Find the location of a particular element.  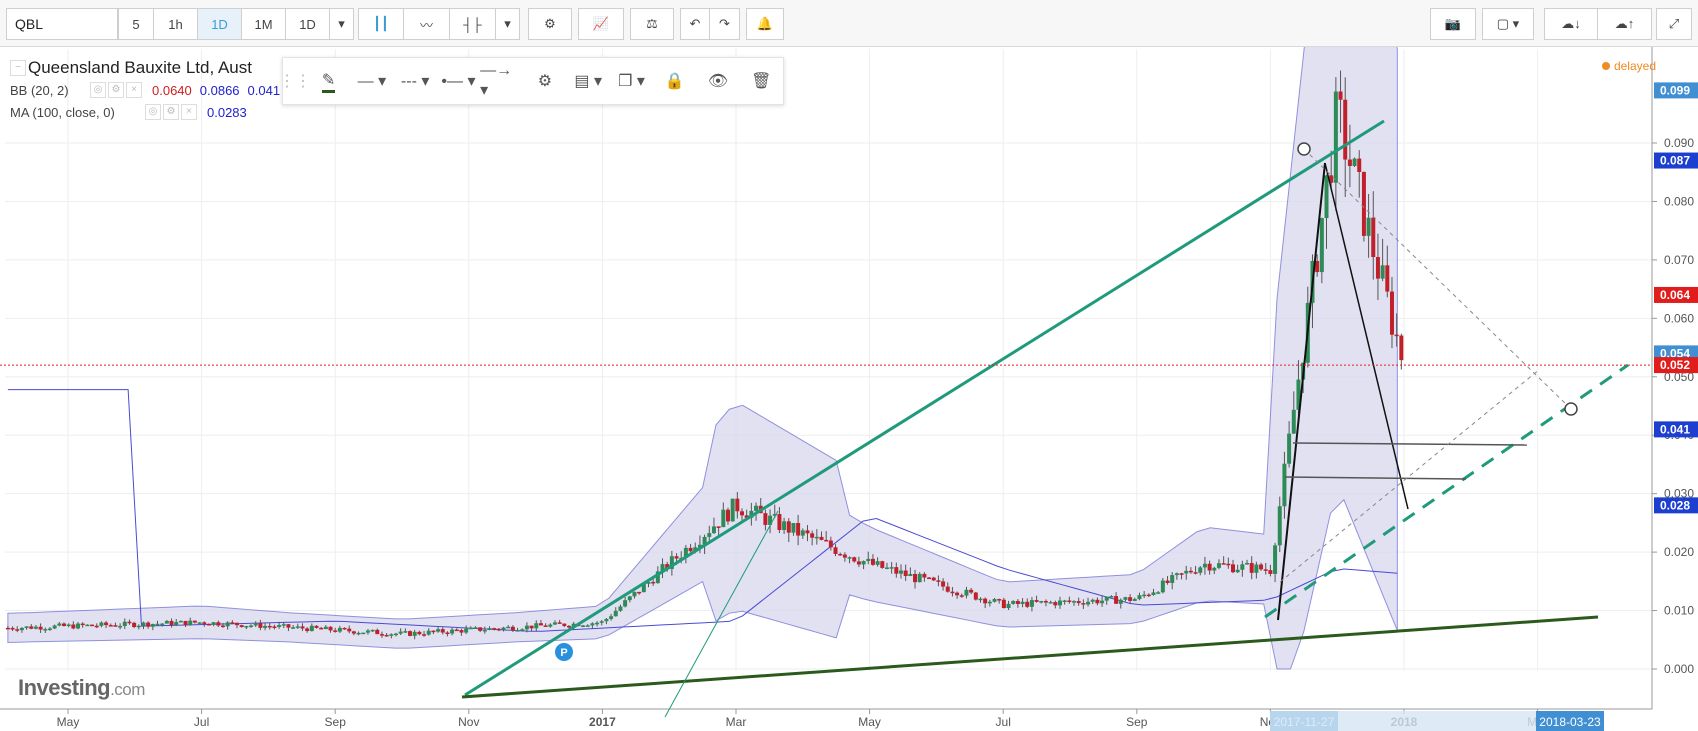

undo-button: ↶ is located at coordinates (695, 24).